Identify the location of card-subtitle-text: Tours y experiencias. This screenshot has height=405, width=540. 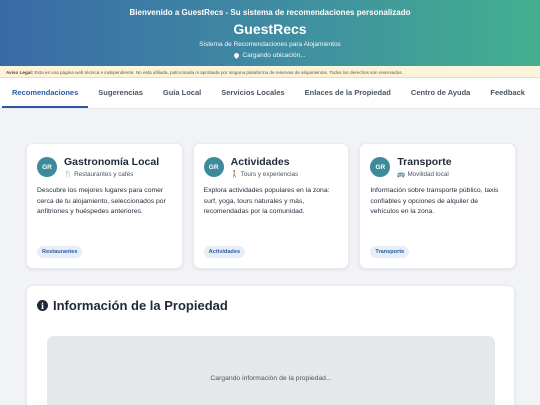
(269, 174).